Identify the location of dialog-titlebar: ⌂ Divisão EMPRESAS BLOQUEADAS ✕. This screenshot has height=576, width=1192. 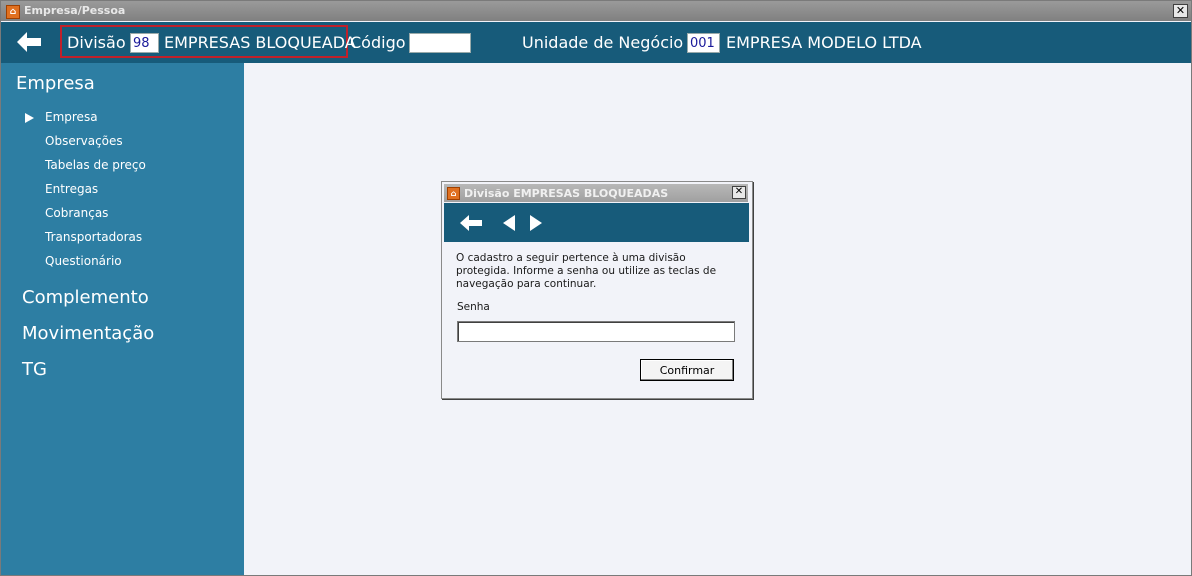
(596, 193).